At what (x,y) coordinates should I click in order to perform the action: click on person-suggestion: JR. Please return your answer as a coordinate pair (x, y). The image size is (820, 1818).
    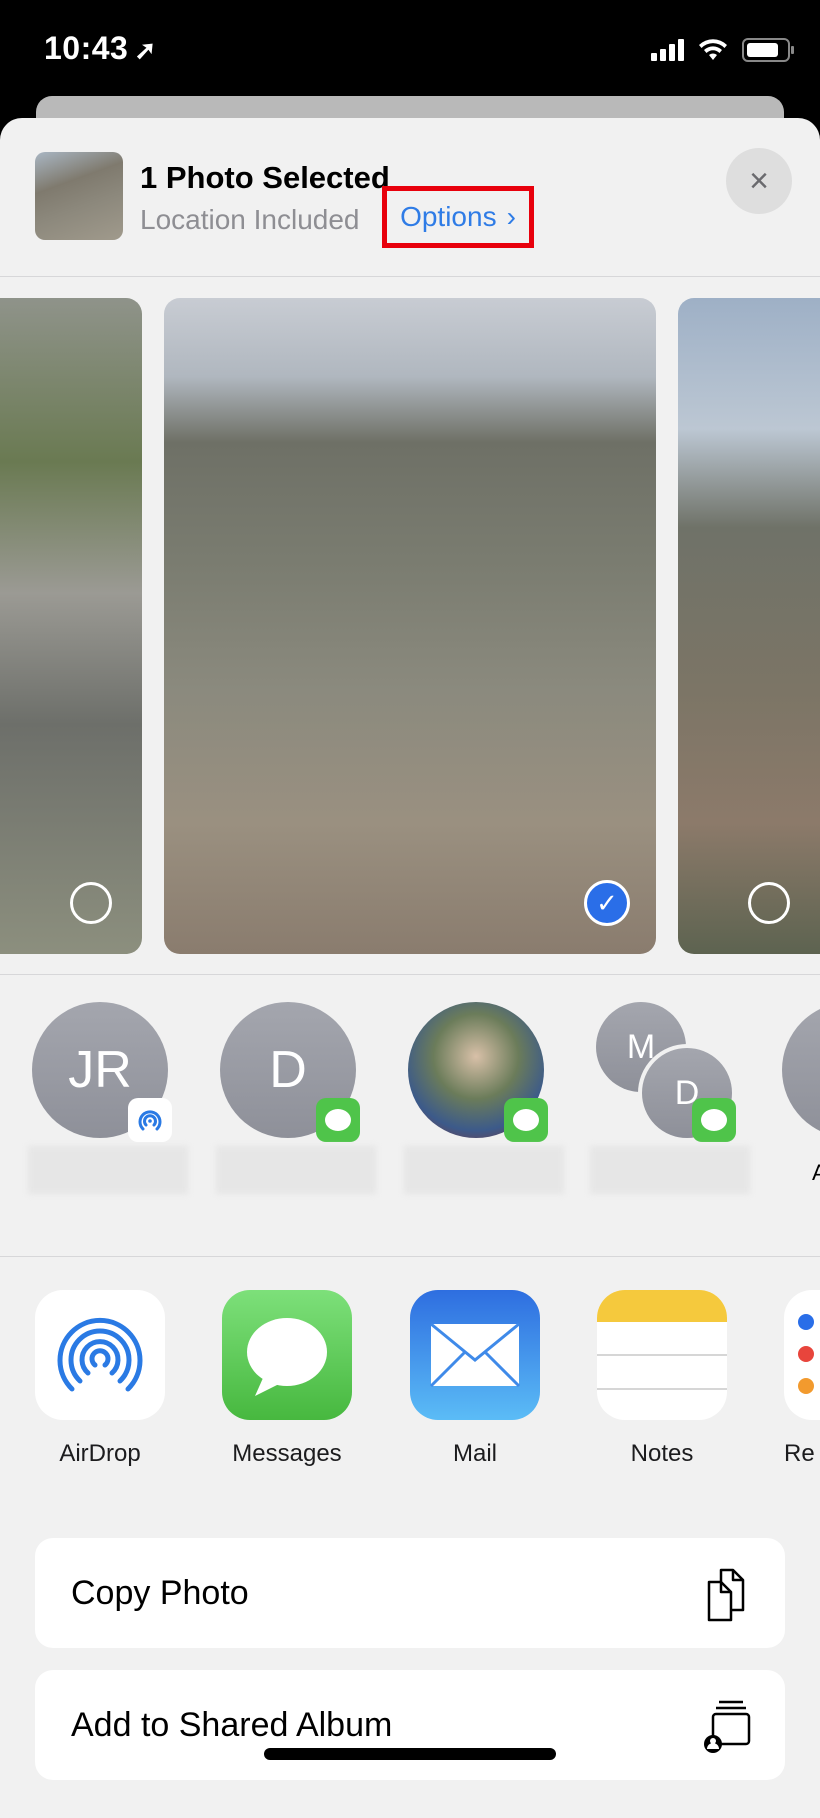
    Looking at the image, I should click on (108, 1098).